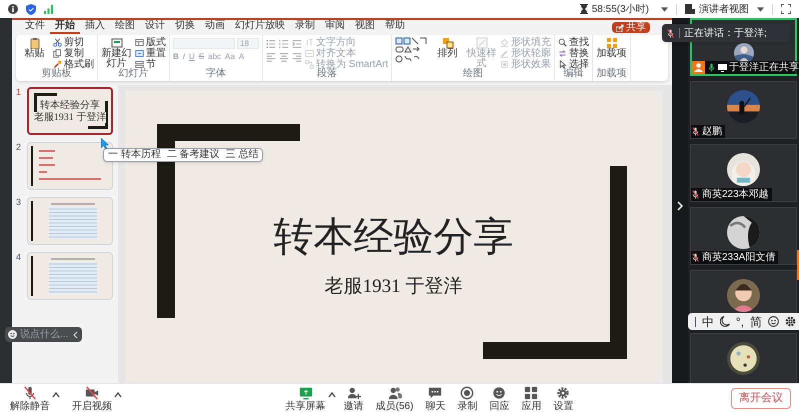 The image size is (799, 413). What do you see at coordinates (70, 105) in the screenshot?
I see `thumbnail-title: 转本经验分享` at bounding box center [70, 105].